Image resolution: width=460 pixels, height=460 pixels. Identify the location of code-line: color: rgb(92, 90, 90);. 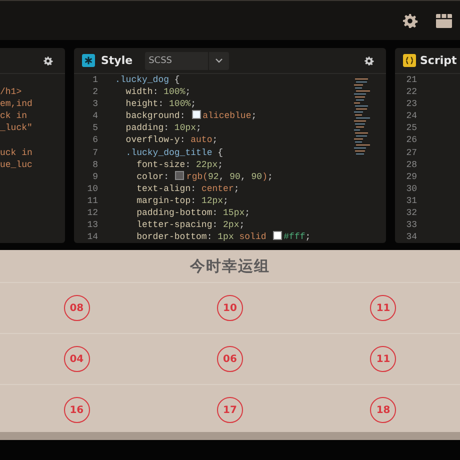
(204, 176).